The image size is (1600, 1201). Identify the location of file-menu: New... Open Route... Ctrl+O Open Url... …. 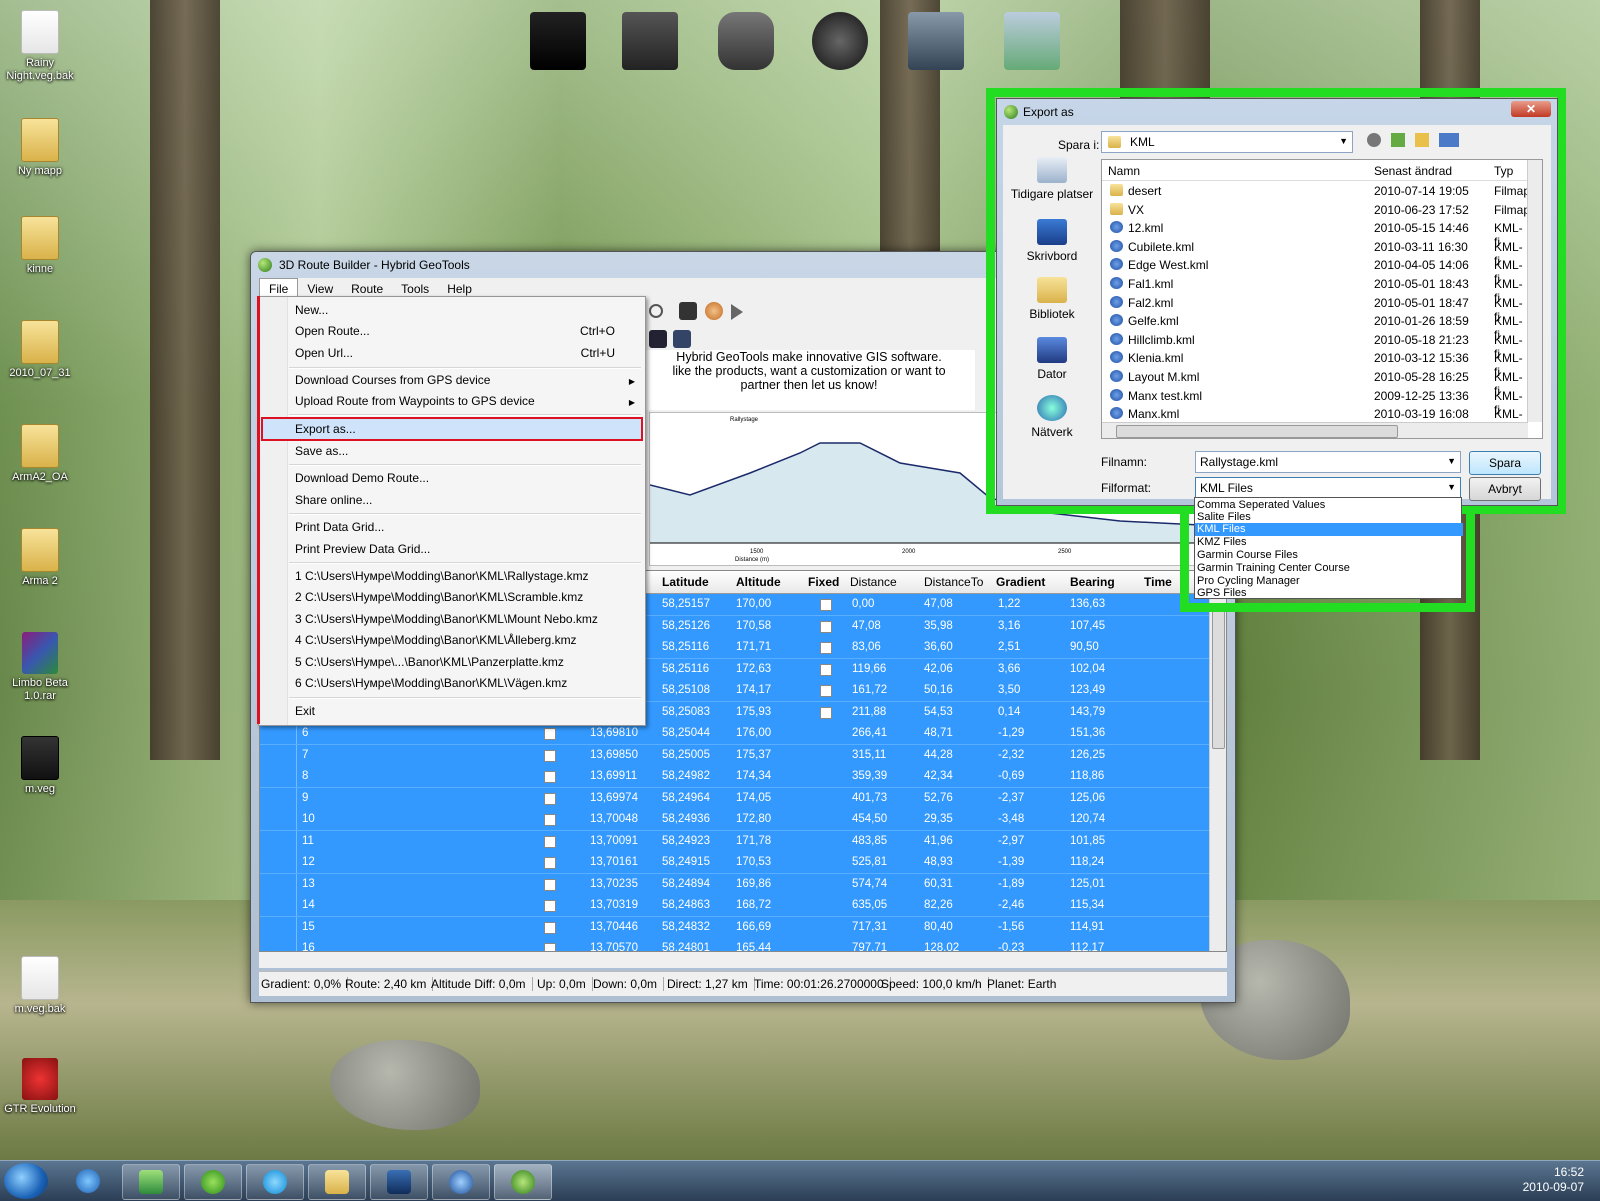
(452, 511).